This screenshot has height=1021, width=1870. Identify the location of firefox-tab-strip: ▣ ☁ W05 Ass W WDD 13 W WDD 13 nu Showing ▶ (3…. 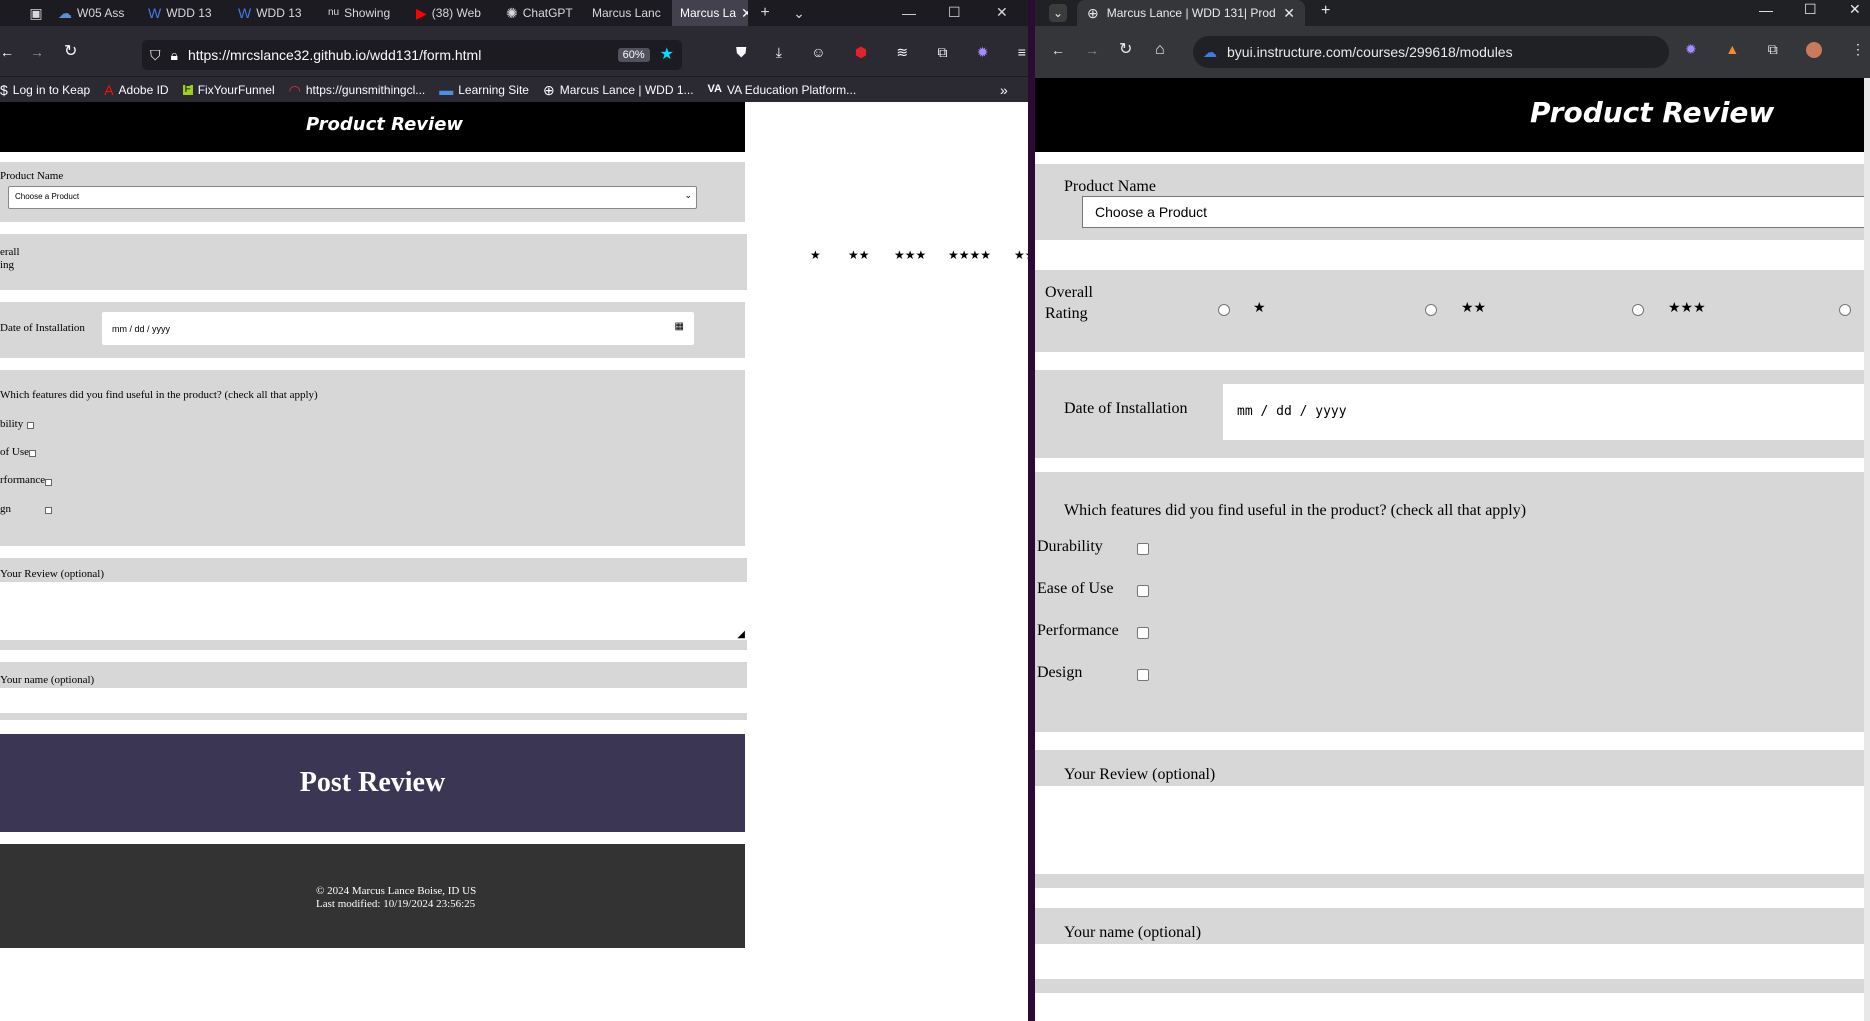
(514, 13).